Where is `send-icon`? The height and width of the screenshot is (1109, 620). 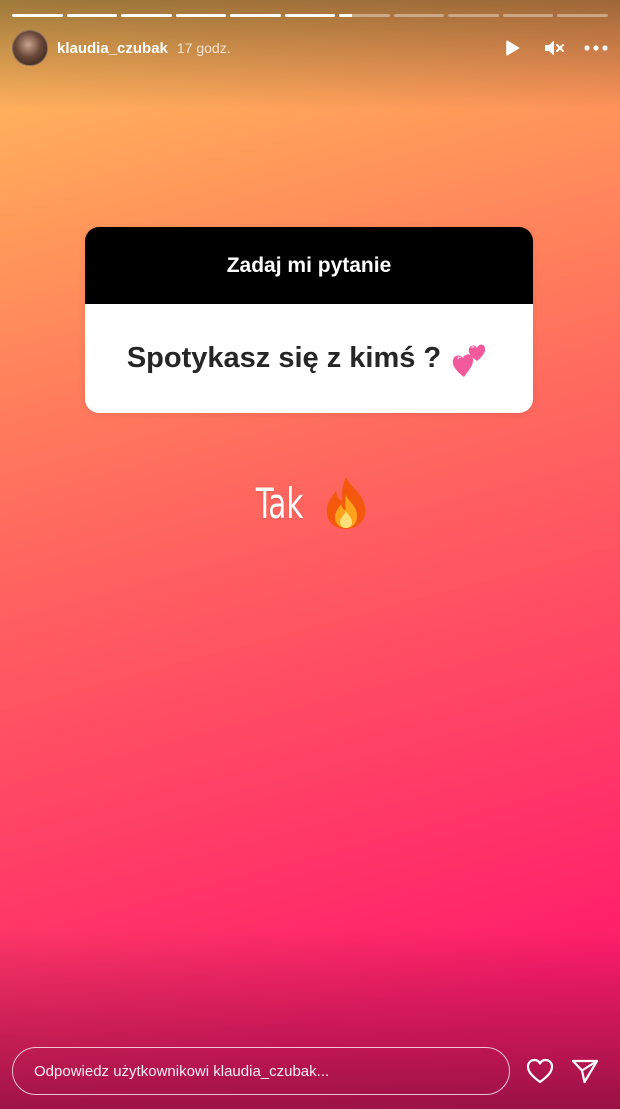 send-icon is located at coordinates (585, 1071).